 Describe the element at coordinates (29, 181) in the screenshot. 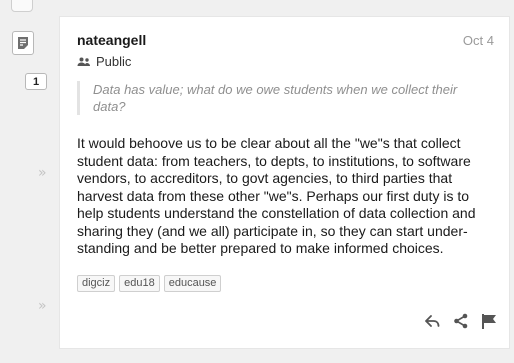

I see `left-rail: 1 » »` at that location.